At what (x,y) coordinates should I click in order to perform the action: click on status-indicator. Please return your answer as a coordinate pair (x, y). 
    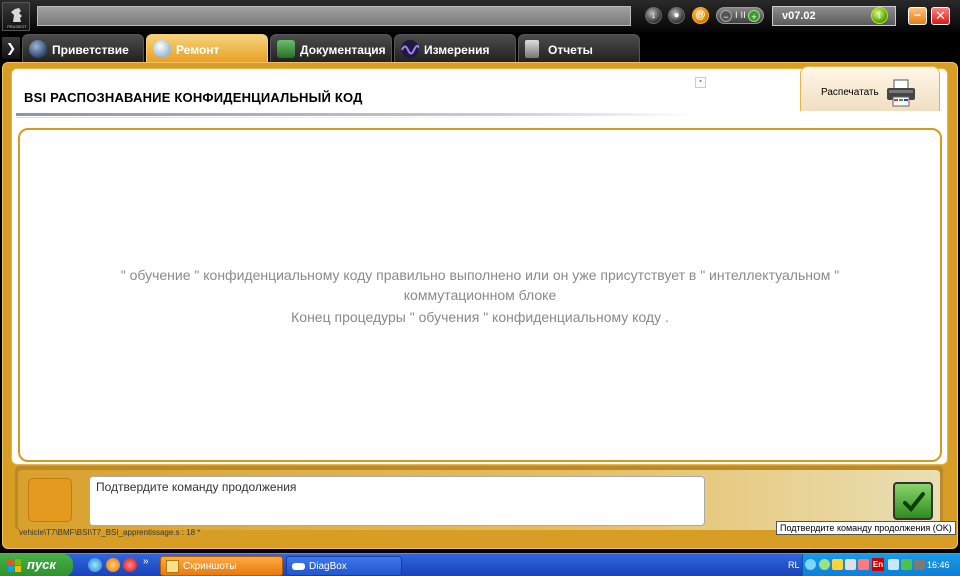
    Looking at the image, I should click on (50, 500).